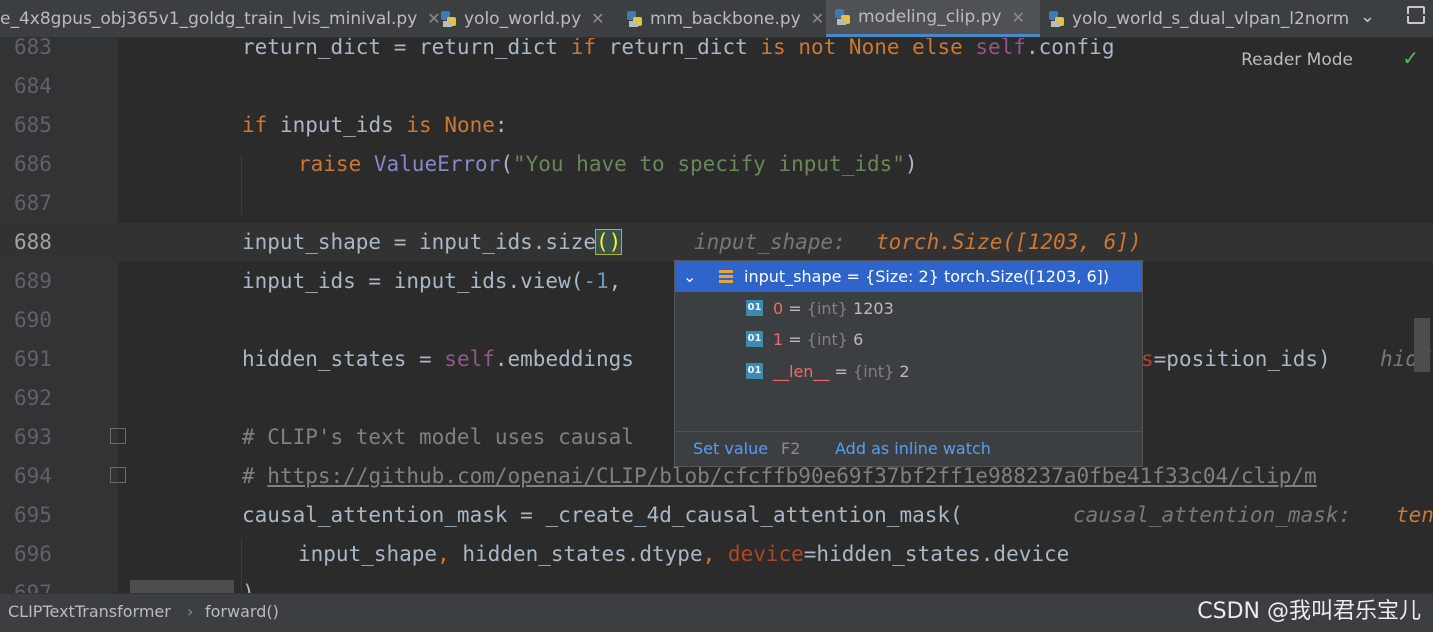 This screenshot has width=1433, height=632. What do you see at coordinates (902, 371) in the screenshot?
I see `variable-value: 2` at bounding box center [902, 371].